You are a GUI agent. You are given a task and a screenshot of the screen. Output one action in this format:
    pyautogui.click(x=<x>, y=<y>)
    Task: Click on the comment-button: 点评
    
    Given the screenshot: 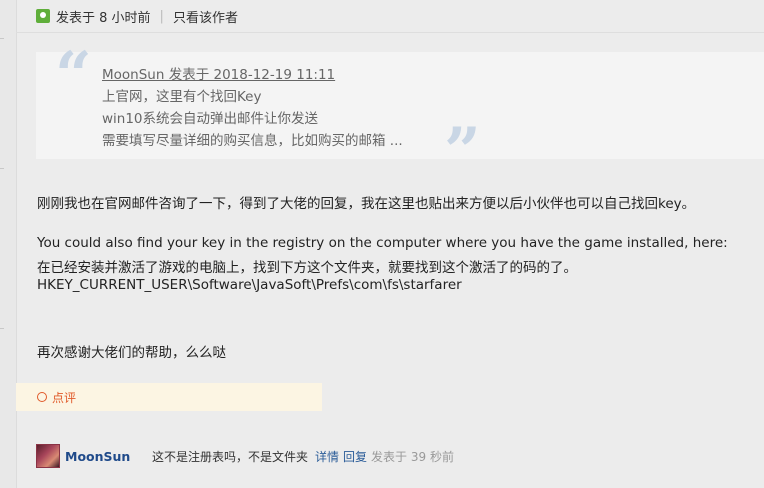 What is the action you would take?
    pyautogui.click(x=56, y=397)
    